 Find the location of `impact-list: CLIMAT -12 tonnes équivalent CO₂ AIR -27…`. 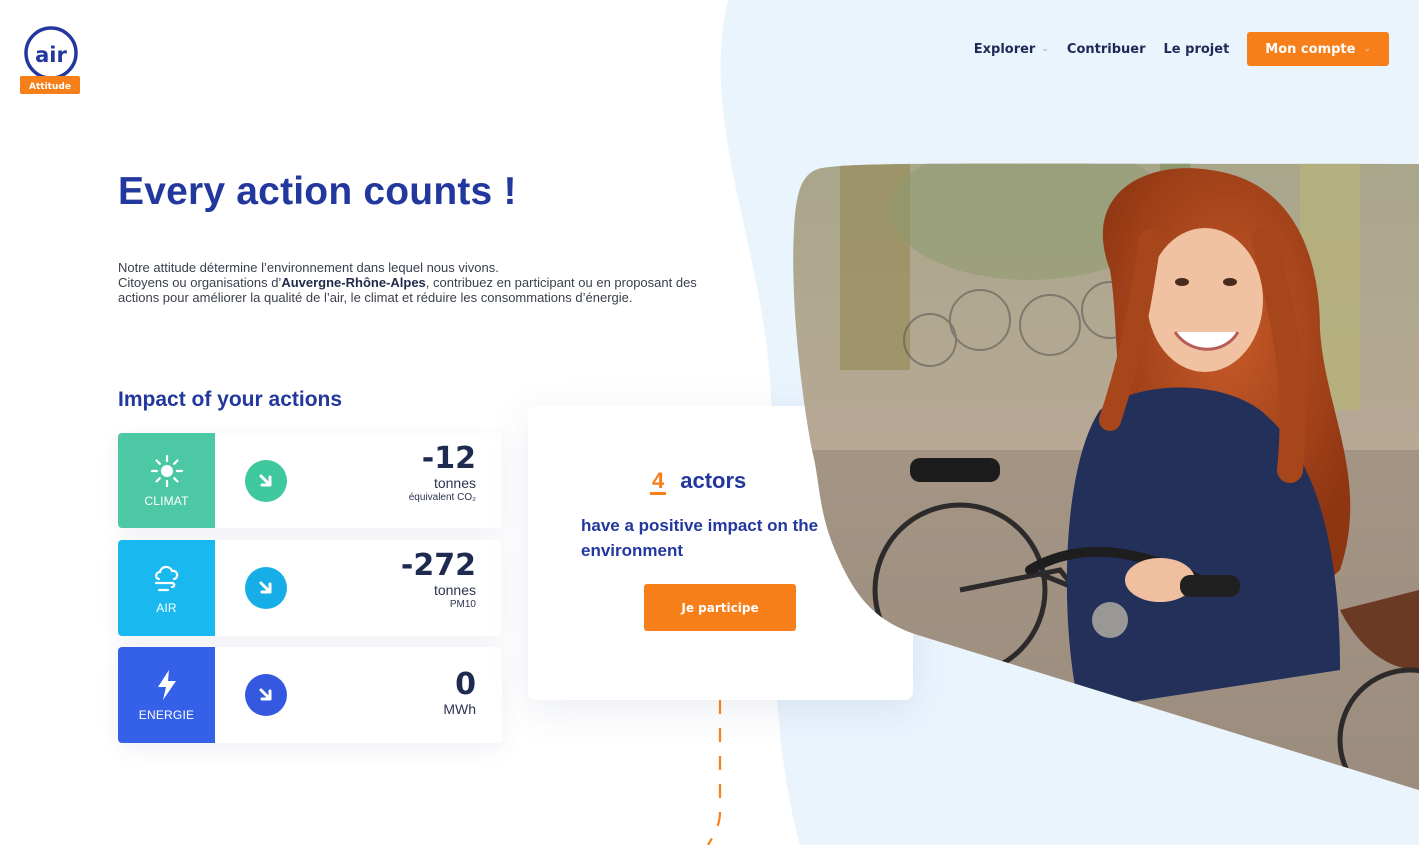

impact-list: CLIMAT -12 tonnes équivalent CO₂ AIR -27… is located at coordinates (310, 594).